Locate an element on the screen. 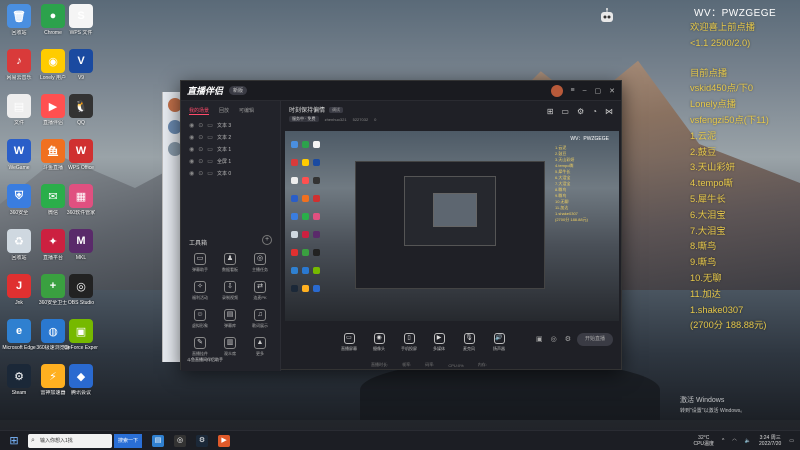  desktop-icon-label: 网易云音乐 is located at coordinates (19, 78).